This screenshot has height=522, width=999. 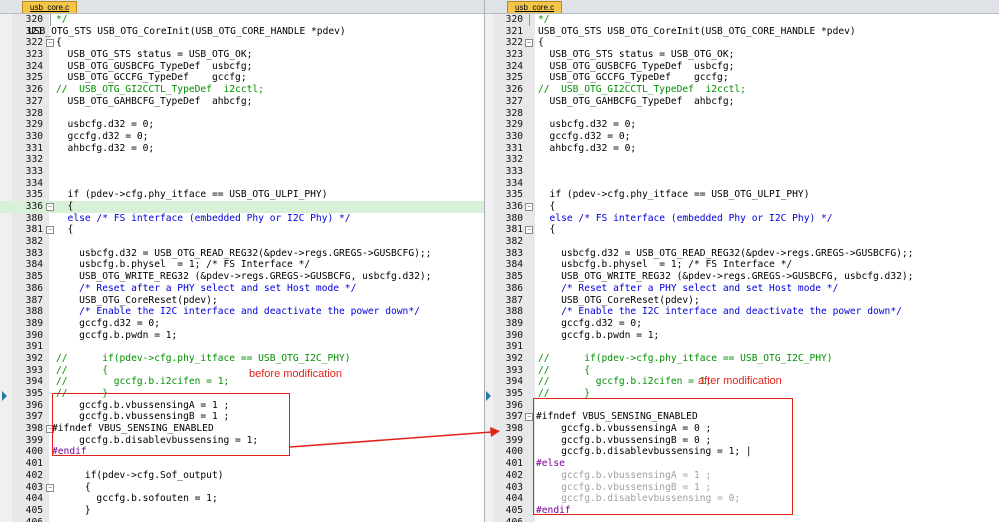 What do you see at coordinates (242, 476) in the screenshot?
I see `code-line: 402 if(pdev->cfg.Sof_output)` at bounding box center [242, 476].